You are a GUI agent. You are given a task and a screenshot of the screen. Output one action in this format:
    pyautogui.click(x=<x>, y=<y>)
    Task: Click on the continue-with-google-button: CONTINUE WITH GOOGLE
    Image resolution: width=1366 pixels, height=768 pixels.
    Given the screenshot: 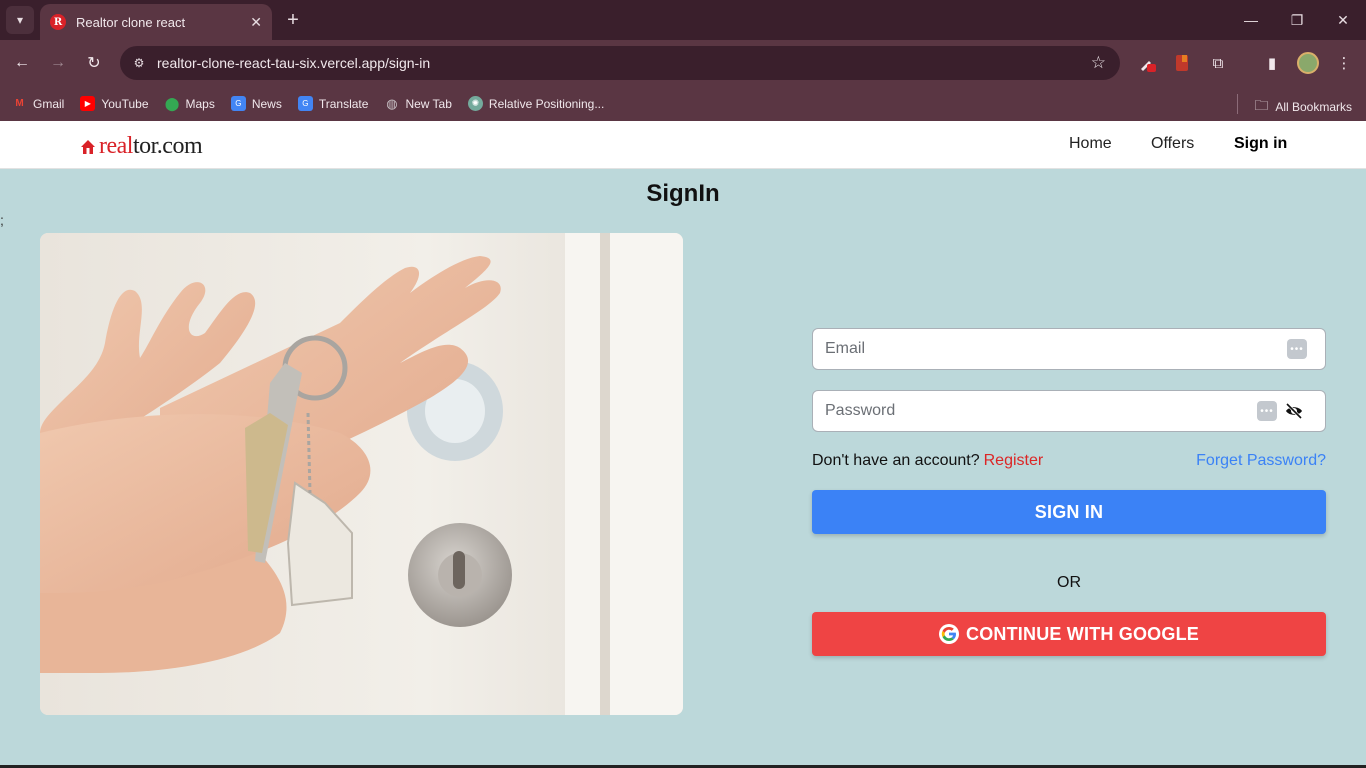 What is the action you would take?
    pyautogui.click(x=1069, y=634)
    